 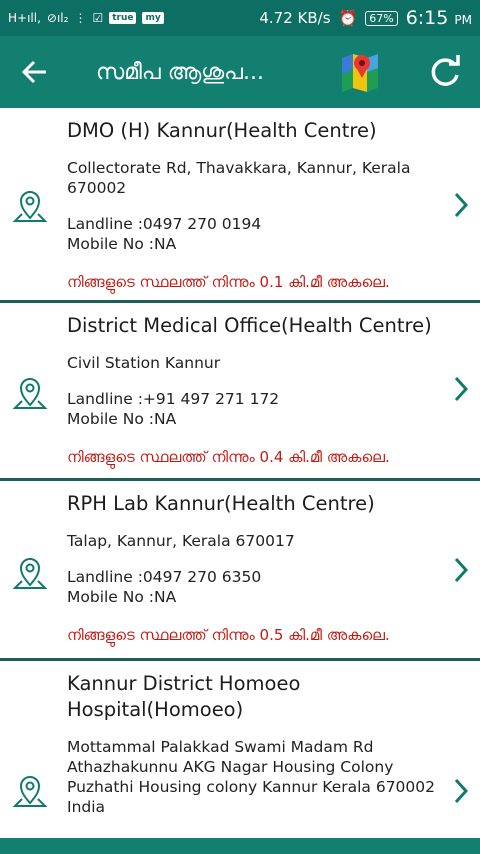 What do you see at coordinates (295, 18) in the screenshot?
I see `network-speed: 4.72 KB/s` at bounding box center [295, 18].